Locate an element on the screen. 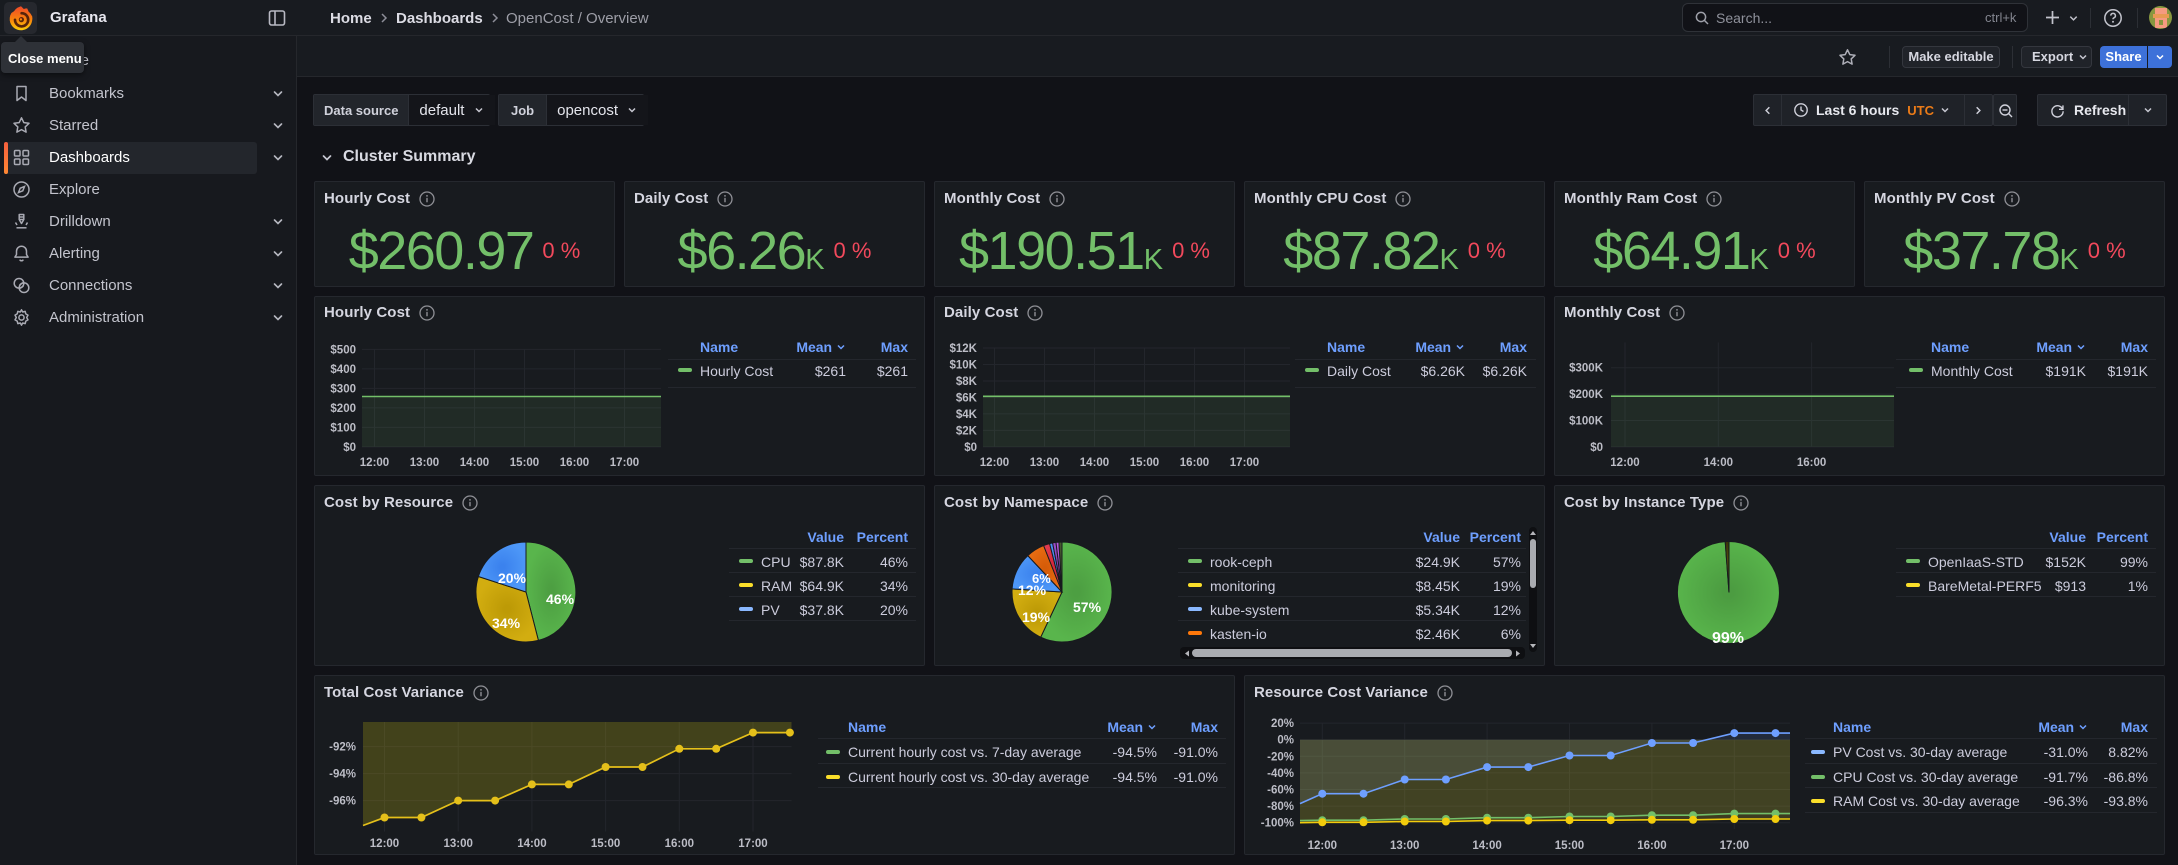  svg-text: $2K is located at coordinates (967, 431).